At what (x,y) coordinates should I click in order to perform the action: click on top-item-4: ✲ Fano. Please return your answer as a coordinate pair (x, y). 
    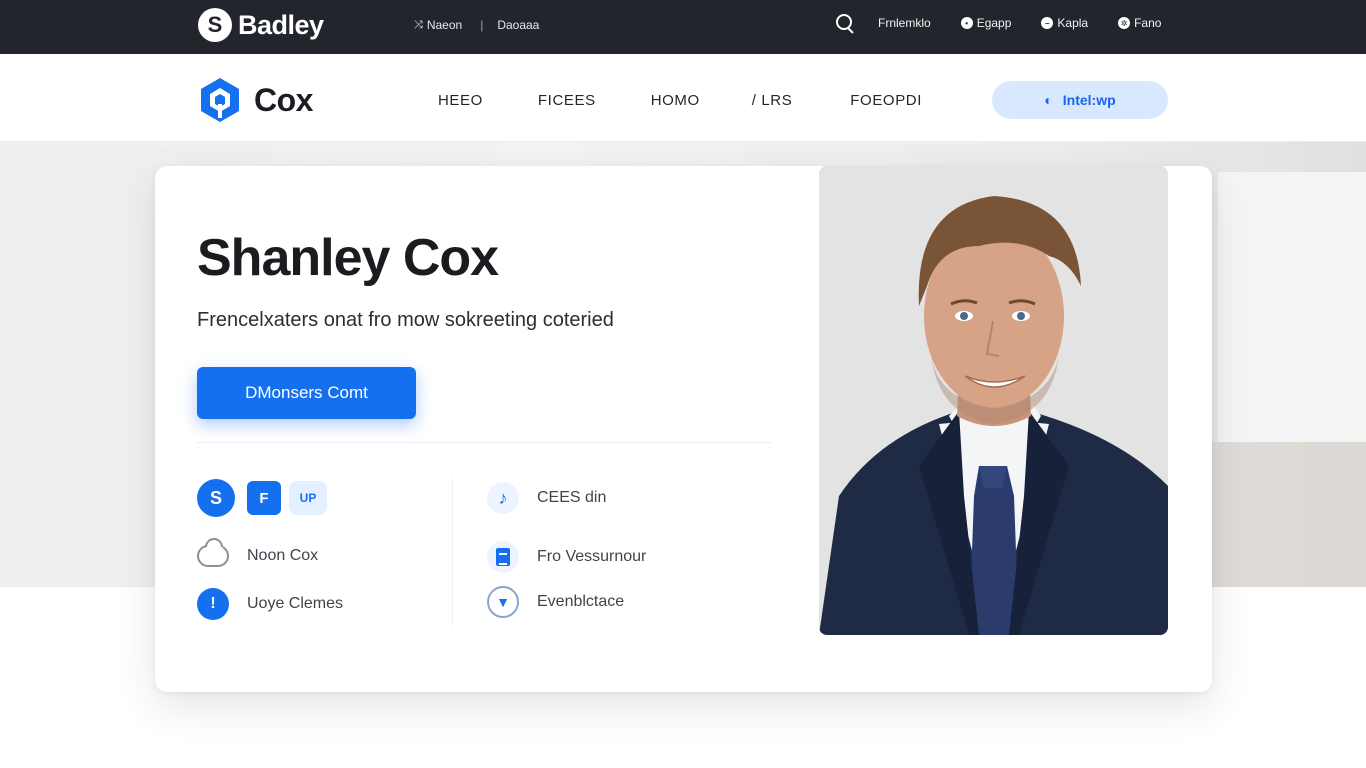
    Looking at the image, I should click on (1139, 23).